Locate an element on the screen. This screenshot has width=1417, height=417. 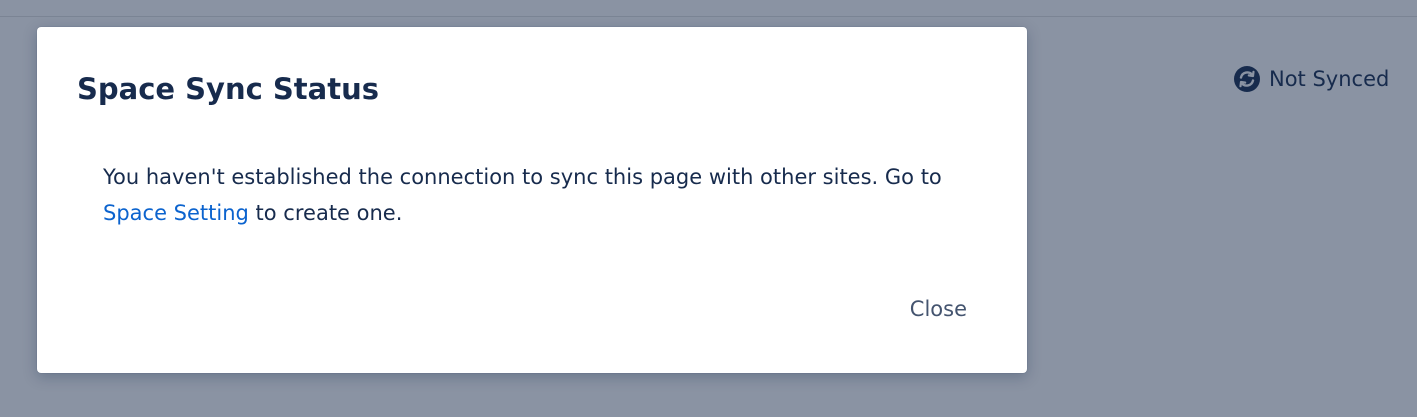
sync-status-label: Not Synced is located at coordinates (1329, 79).